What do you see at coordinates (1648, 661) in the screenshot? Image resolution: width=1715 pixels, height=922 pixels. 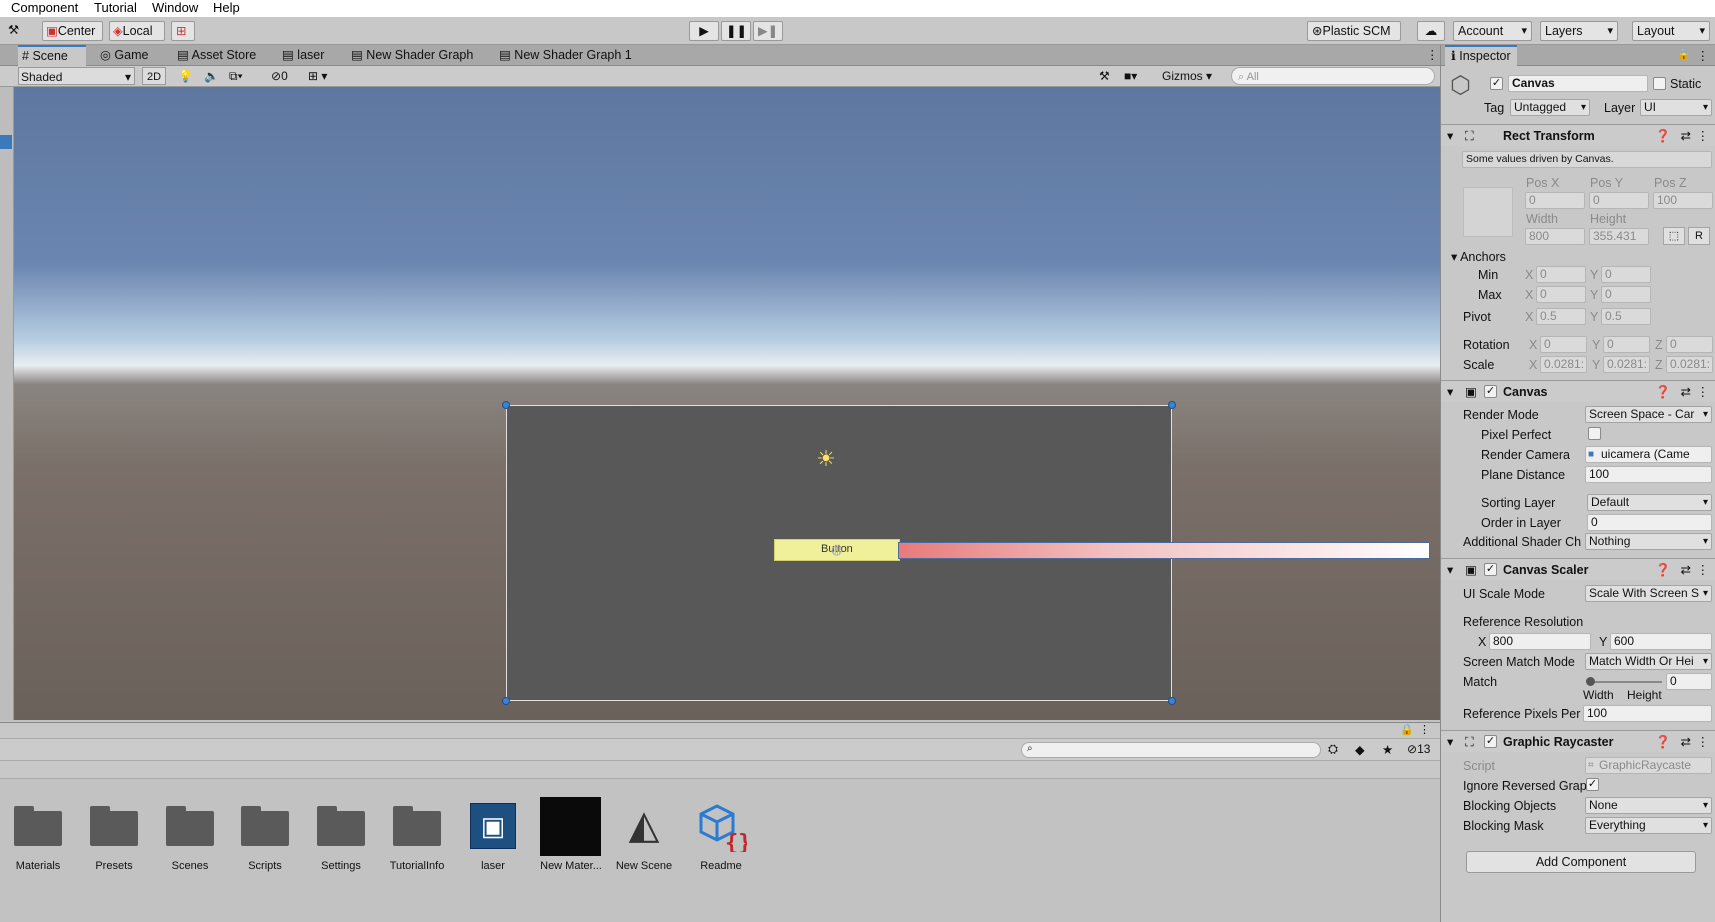 I see `screen-match-mode-dropdown: Match Width Or Hei` at bounding box center [1648, 661].